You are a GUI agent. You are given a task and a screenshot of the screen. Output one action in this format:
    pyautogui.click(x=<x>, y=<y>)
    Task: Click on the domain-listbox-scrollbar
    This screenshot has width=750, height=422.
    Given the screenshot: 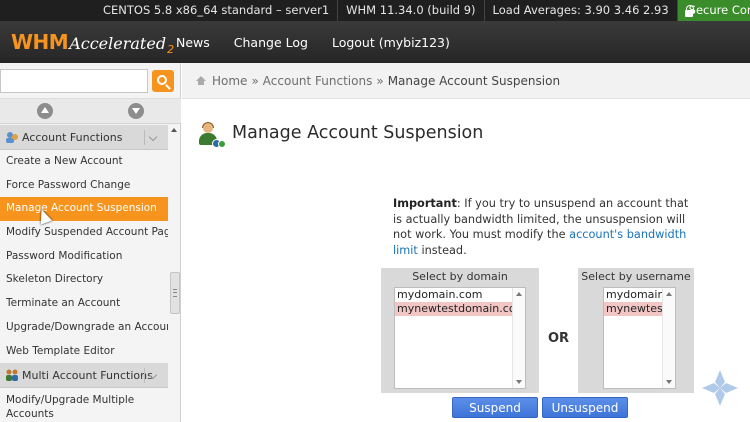 What is the action you would take?
    pyautogui.click(x=518, y=338)
    